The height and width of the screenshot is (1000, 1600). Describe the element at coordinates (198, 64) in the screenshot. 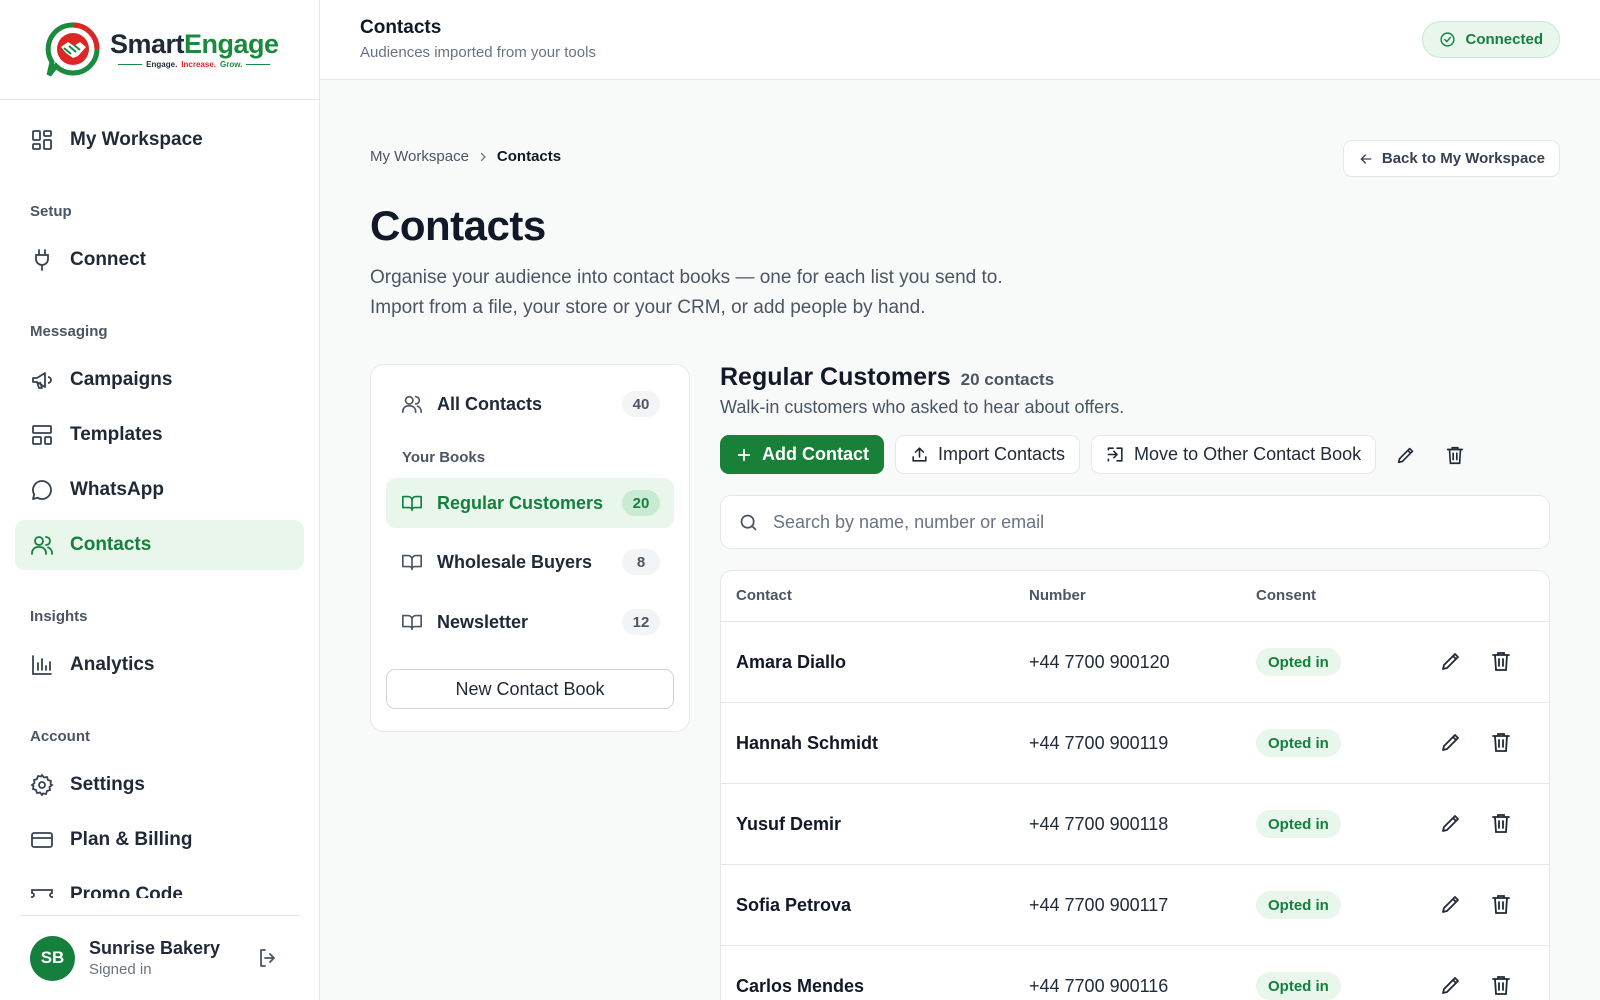

I see `tagline-2: Increase.` at that location.